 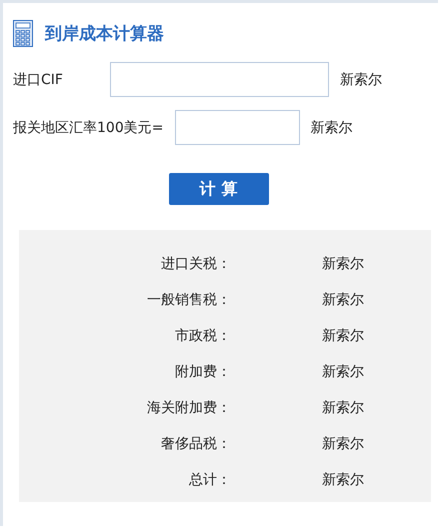 I want to click on result-label: 一般销售税：, so click(x=188, y=300).